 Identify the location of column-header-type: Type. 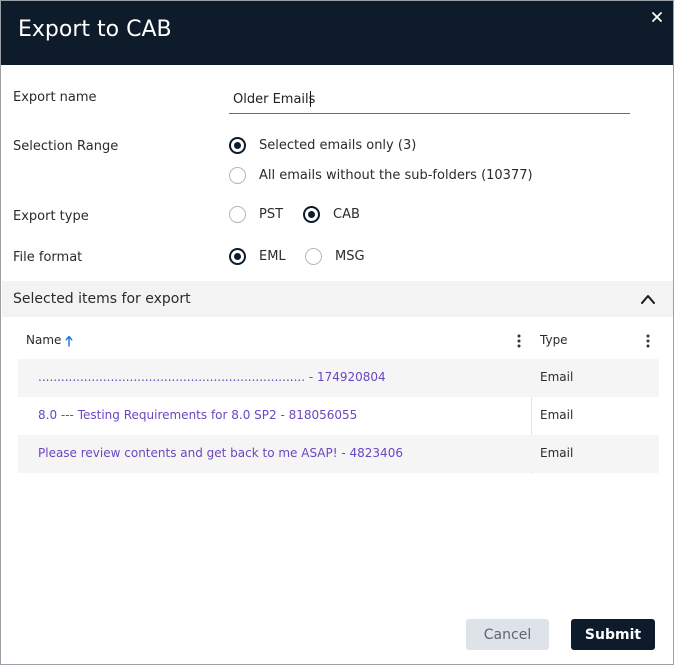
(554, 340).